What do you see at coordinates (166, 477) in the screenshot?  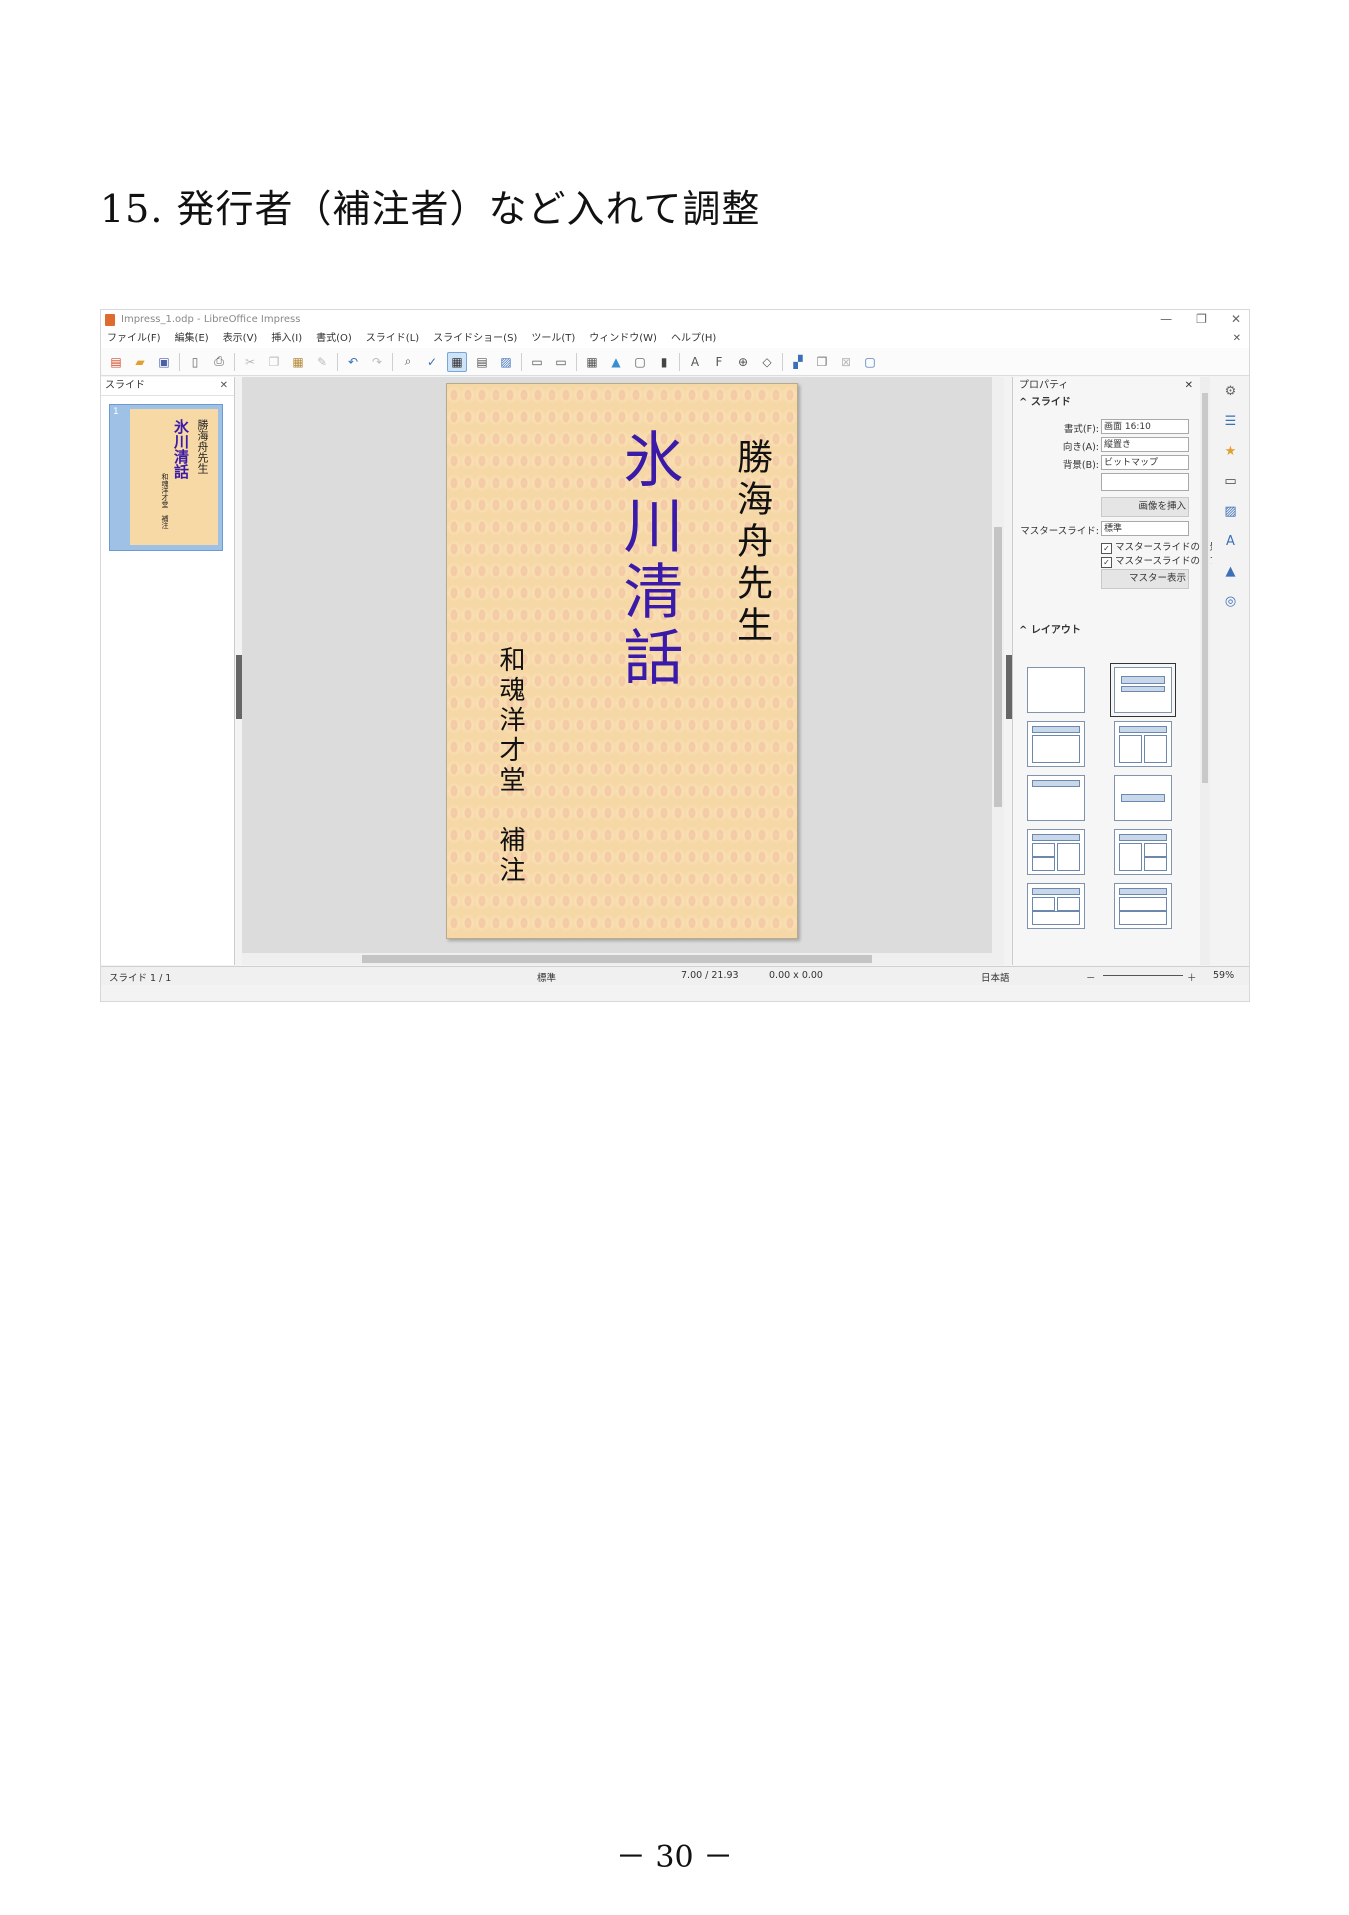 I see `slide-thumbnail: 1 勝海舟先生 氷川清話 和魂洋才堂 補注` at bounding box center [166, 477].